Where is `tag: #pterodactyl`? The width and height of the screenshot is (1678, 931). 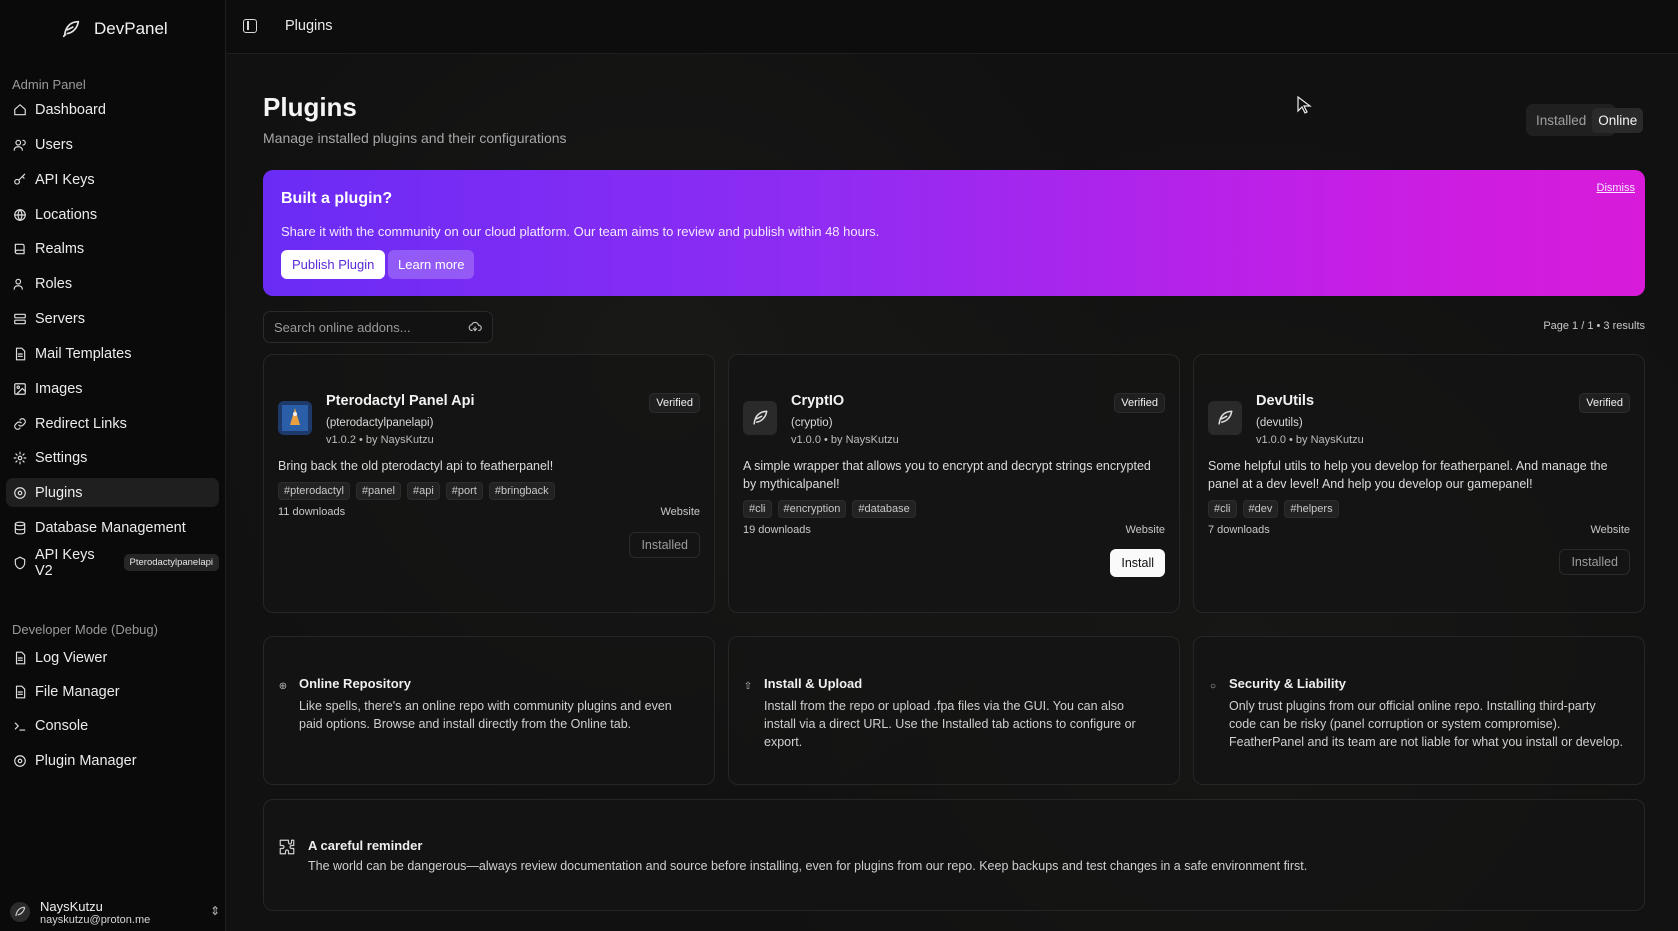 tag: #pterodactyl is located at coordinates (314, 491).